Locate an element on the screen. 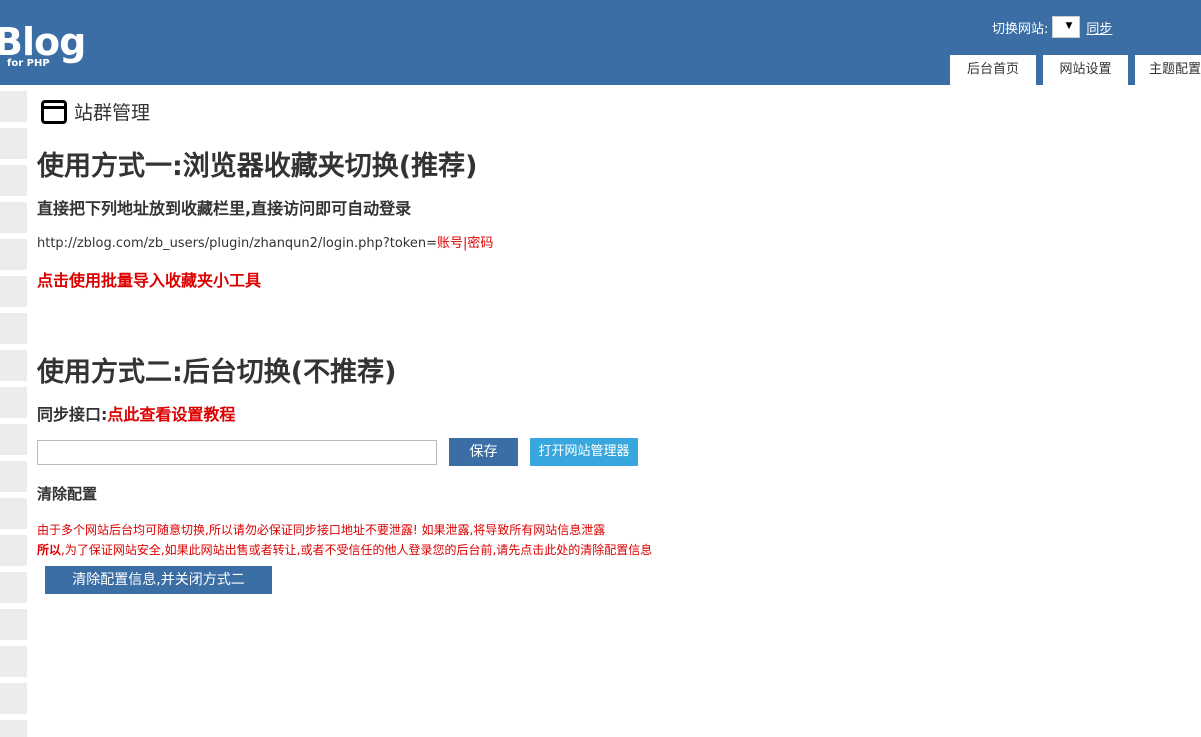 Image resolution: width=1201 pixels, height=737 pixels. sync-interface-input is located at coordinates (237, 452).